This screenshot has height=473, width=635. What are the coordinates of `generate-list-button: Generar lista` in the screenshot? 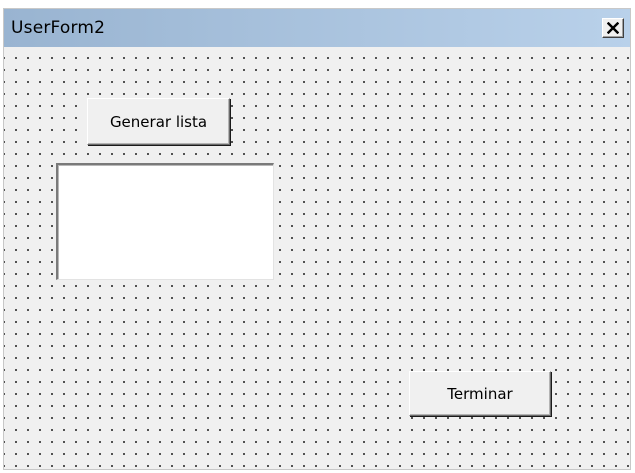 It's located at (158, 121).